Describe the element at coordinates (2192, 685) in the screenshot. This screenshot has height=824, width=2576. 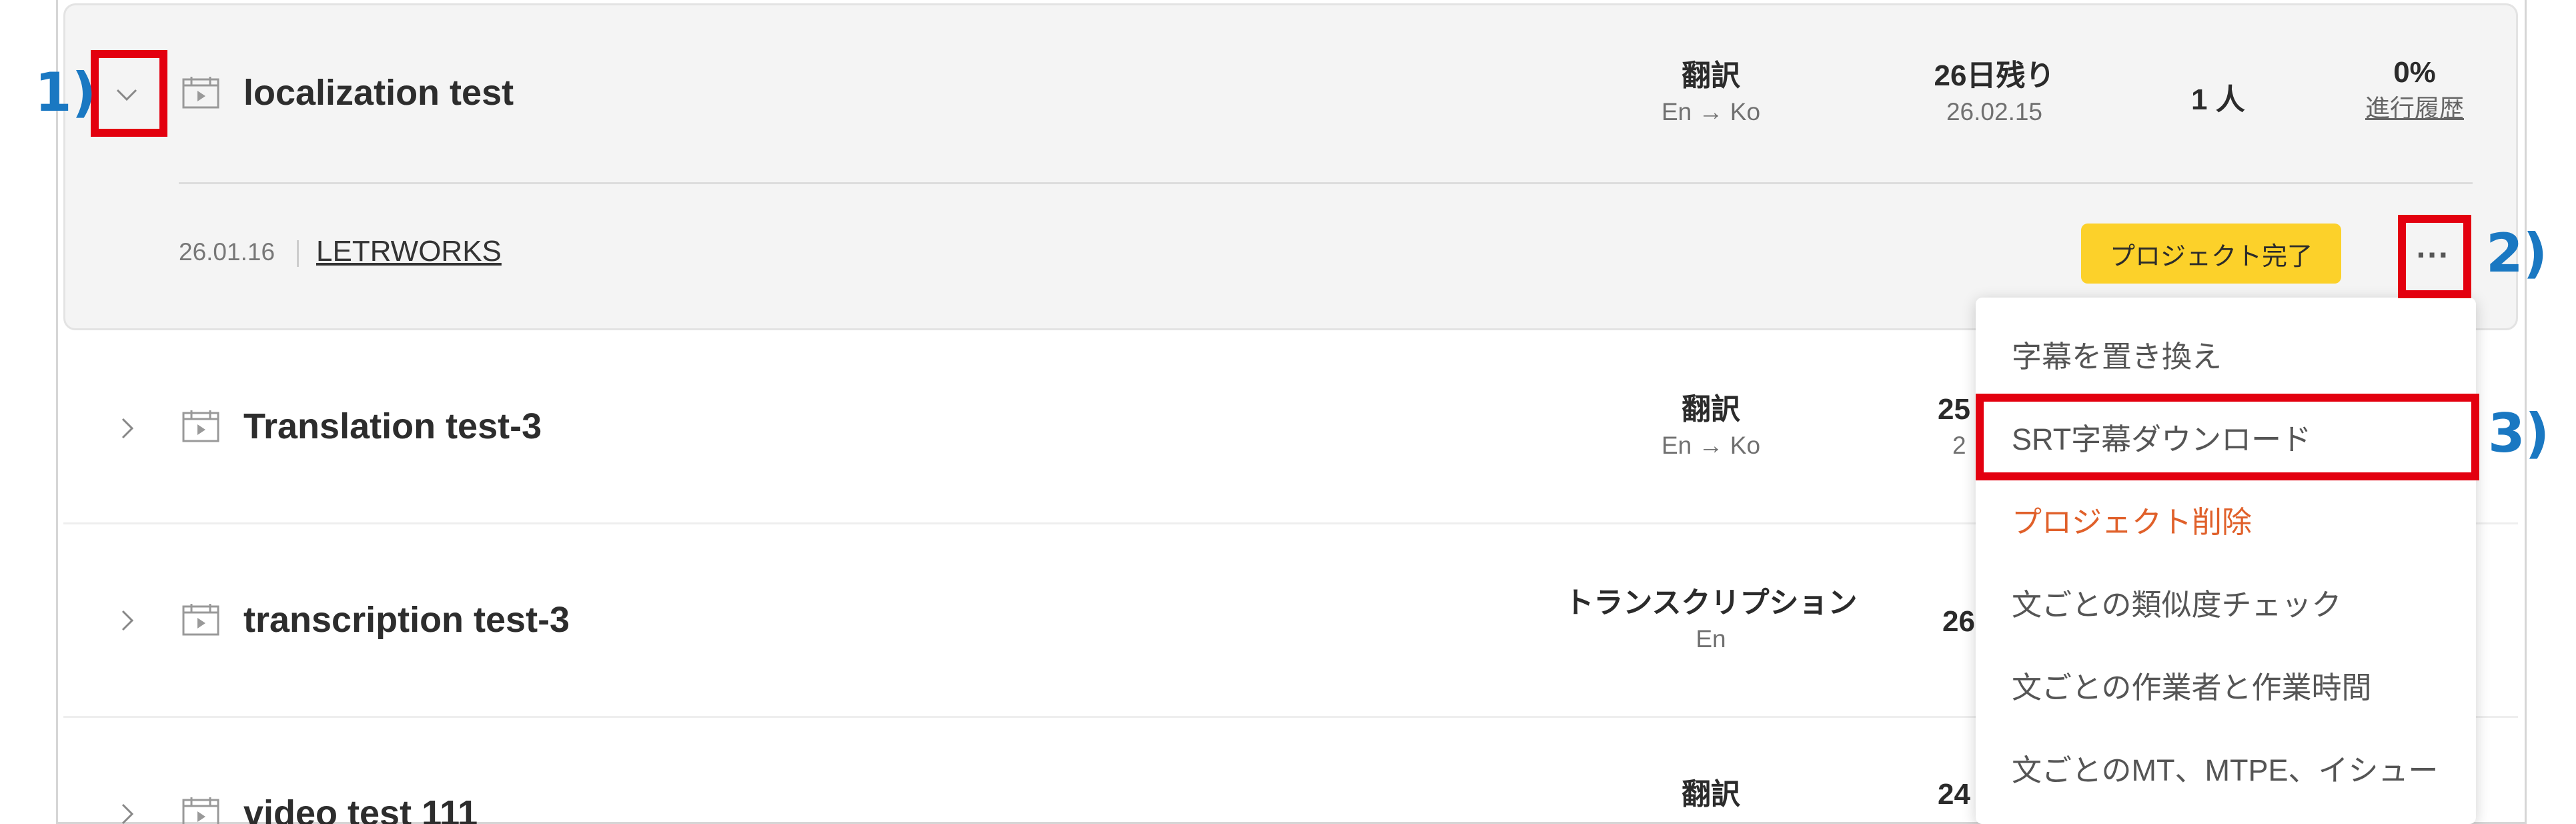
I see `menu-item-worker-time: 文ごとの作業者と作業時間` at that location.